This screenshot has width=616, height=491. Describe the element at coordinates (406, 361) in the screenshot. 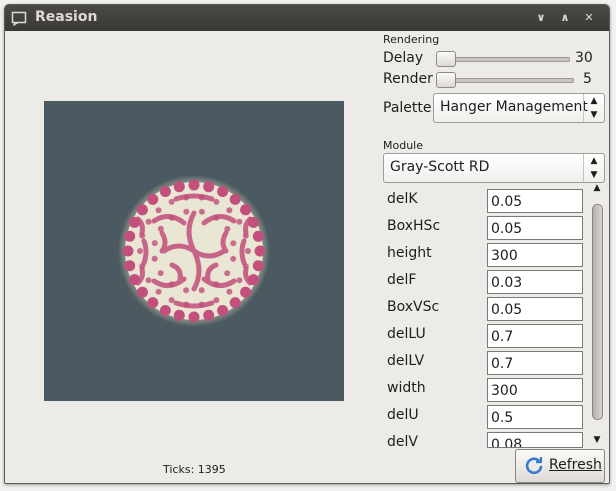

I see `param-label: delLV` at that location.